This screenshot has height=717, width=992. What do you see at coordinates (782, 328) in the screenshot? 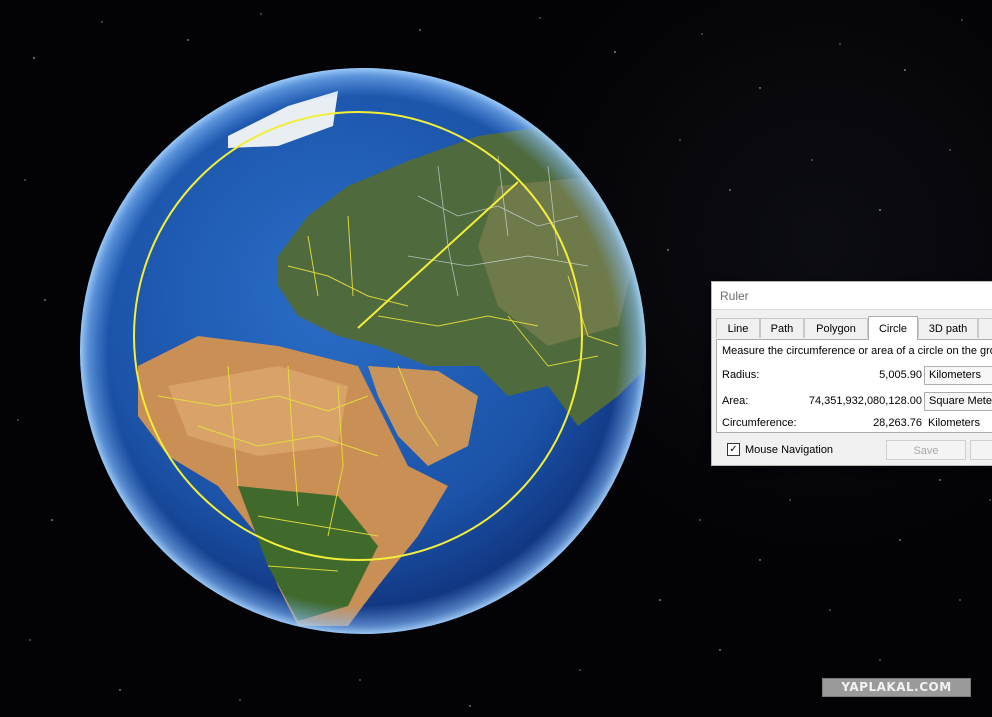
I see `tab-path: Path` at bounding box center [782, 328].